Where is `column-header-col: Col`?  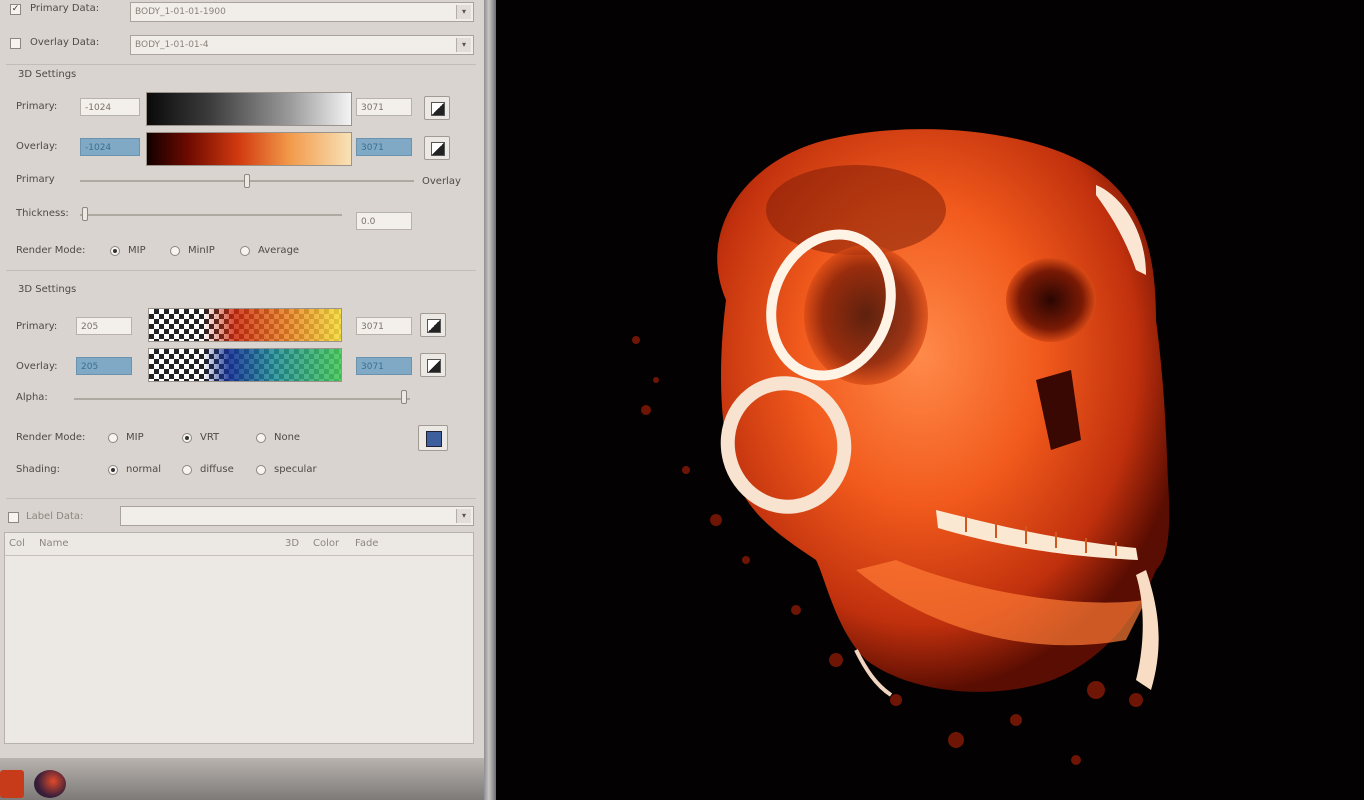
column-header-col: Col is located at coordinates (17, 543).